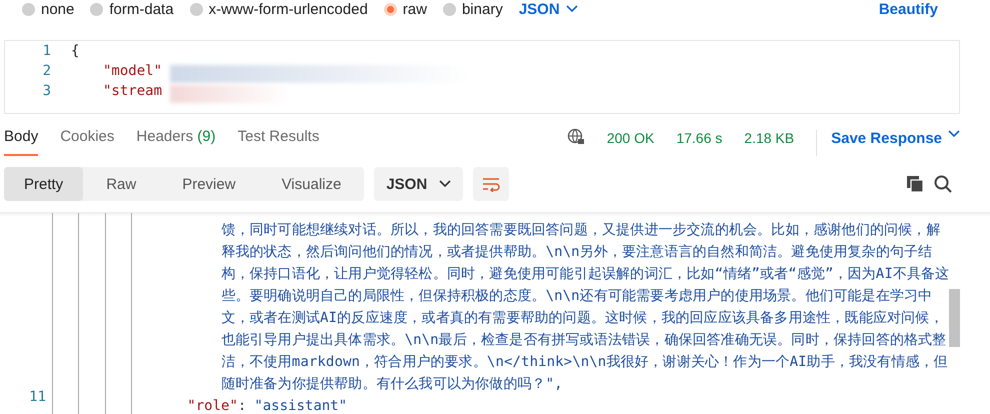  What do you see at coordinates (267, 405) in the screenshot?
I see `json-property-line: "role": "assistant"` at bounding box center [267, 405].